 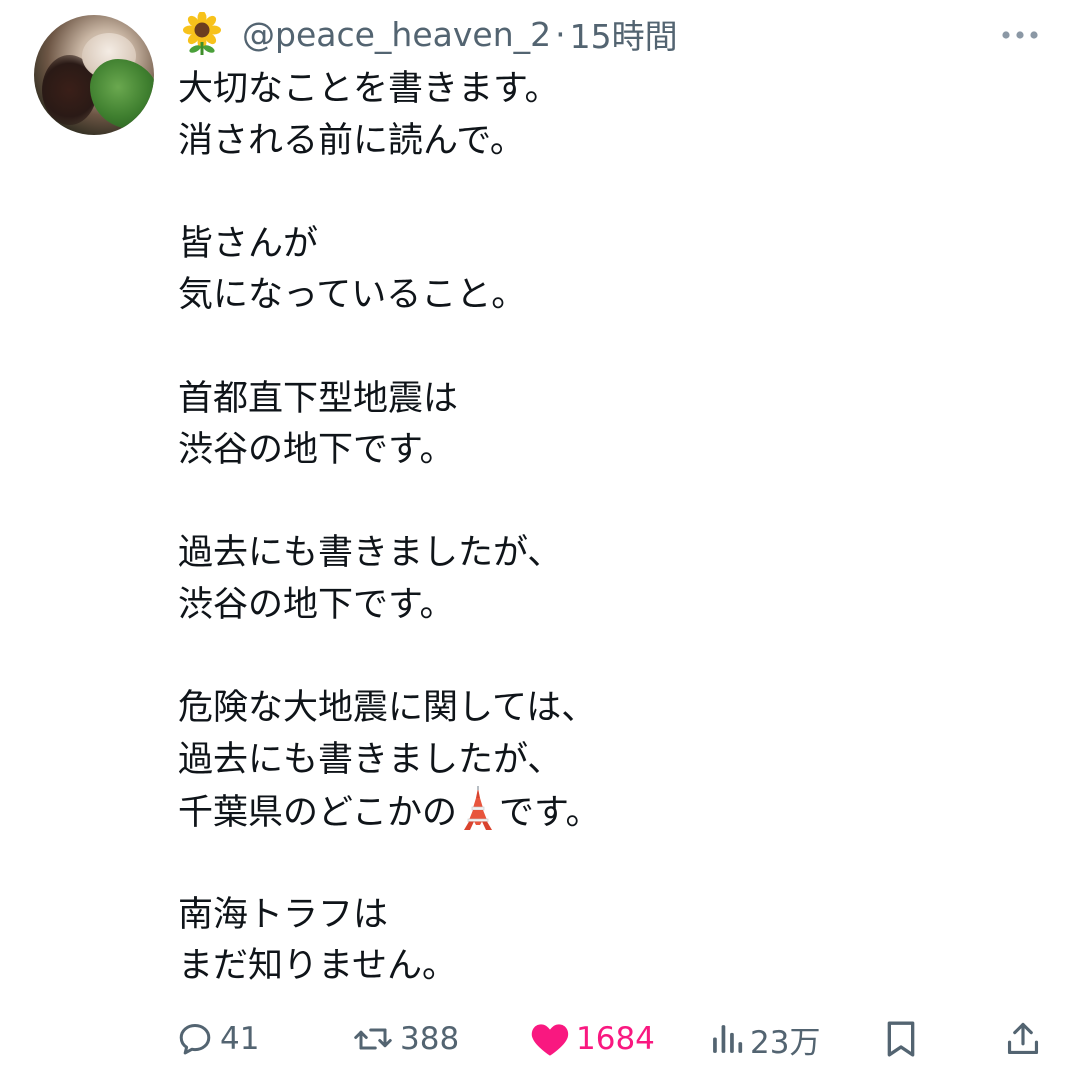 I want to click on tweet-line-with-emoji: 千葉県のどこかの です。, so click(x=608, y=812).